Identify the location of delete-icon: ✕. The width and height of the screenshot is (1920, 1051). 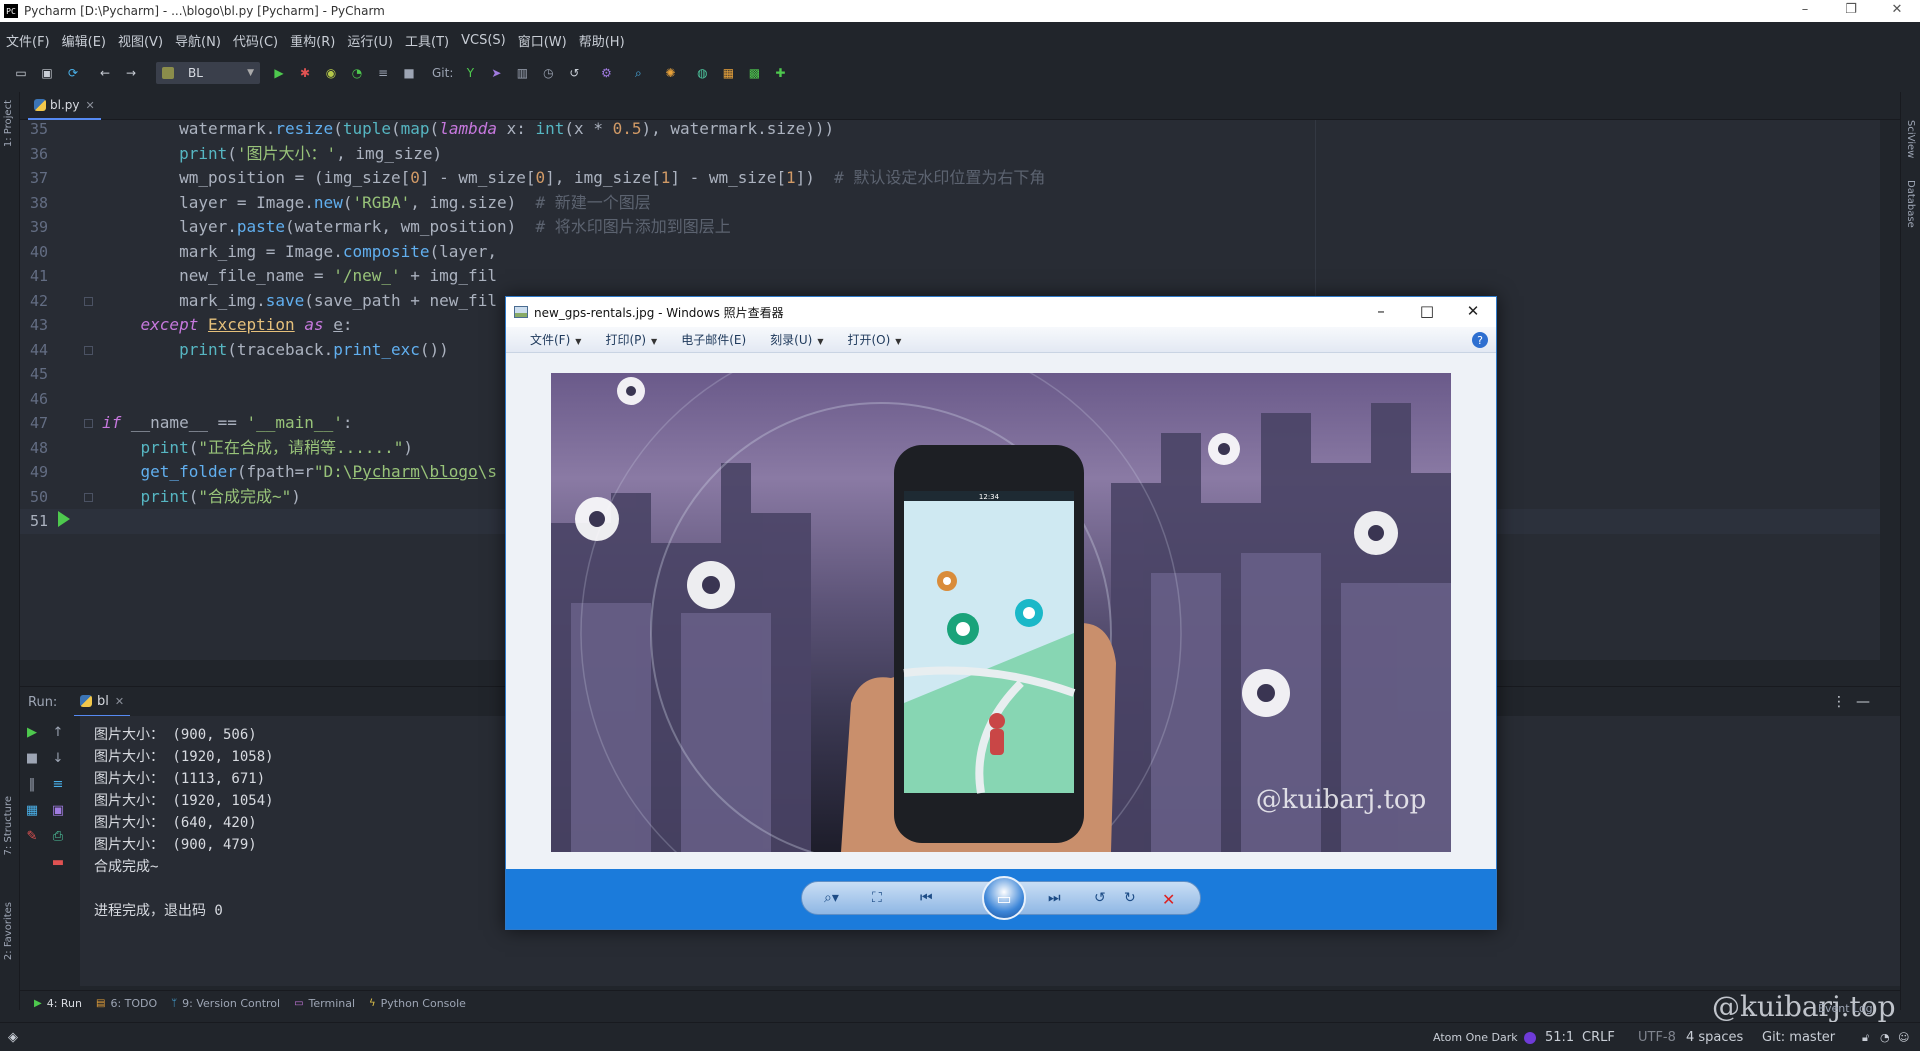
(1168, 899).